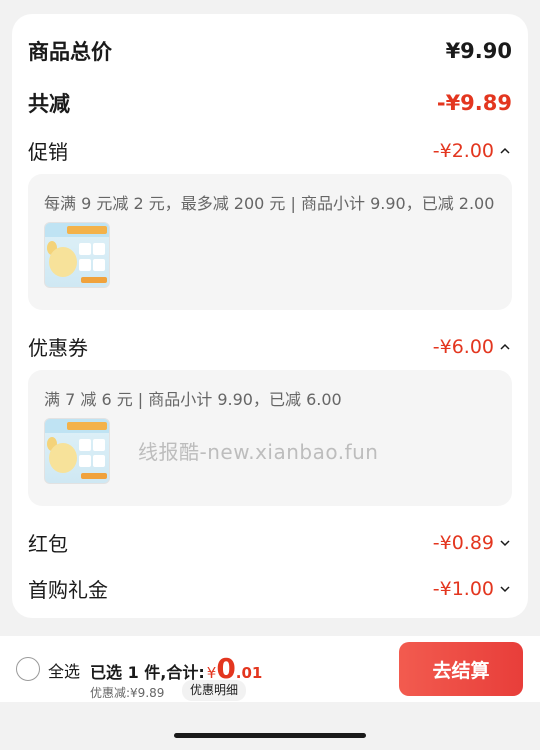  What do you see at coordinates (64, 670) in the screenshot?
I see `select-all-label: 全选` at bounding box center [64, 670].